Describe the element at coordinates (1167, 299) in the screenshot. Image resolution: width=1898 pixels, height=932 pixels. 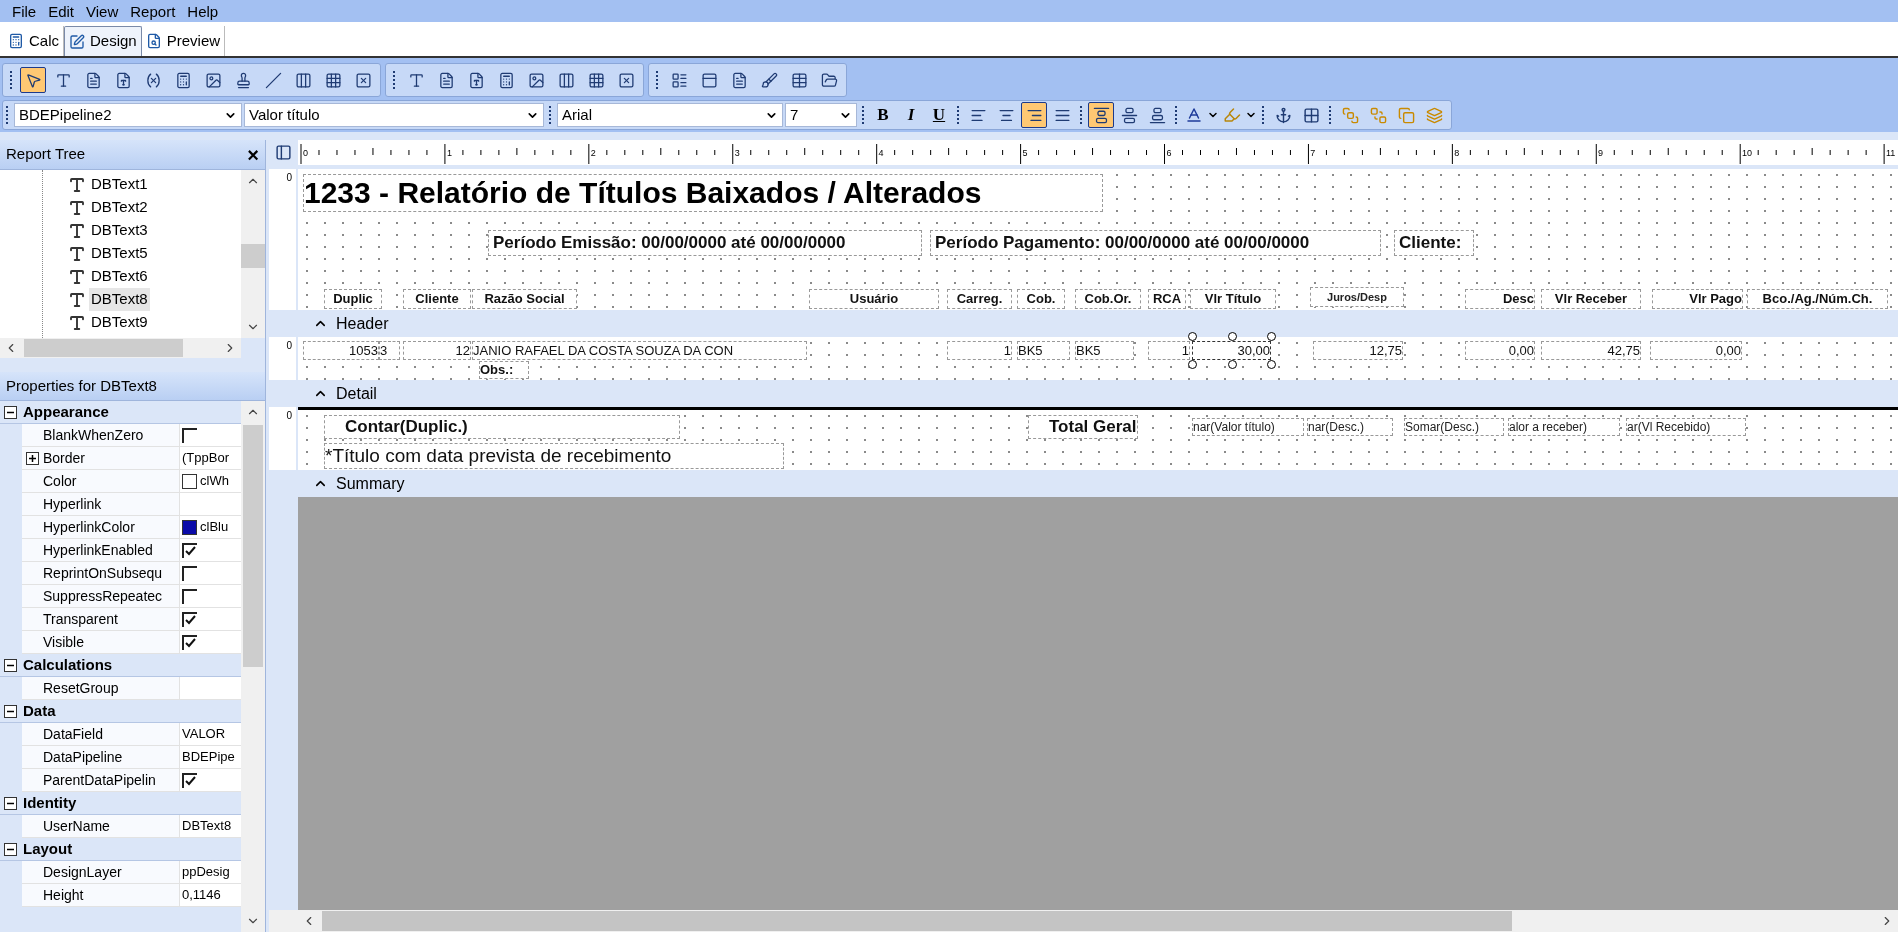
I see `report-text: RCA` at that location.